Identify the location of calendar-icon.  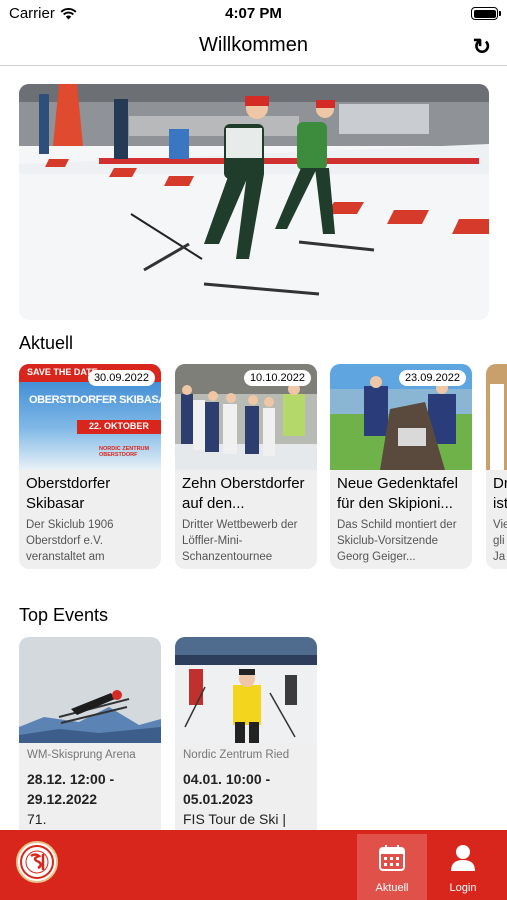
(392, 858).